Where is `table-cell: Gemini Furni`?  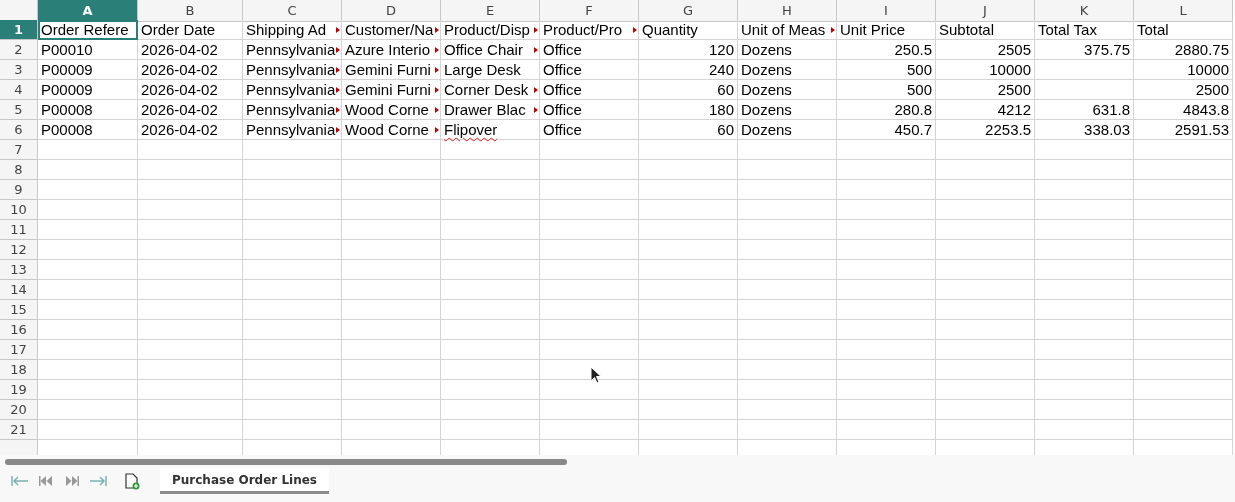 table-cell: Gemini Furni is located at coordinates (391, 70).